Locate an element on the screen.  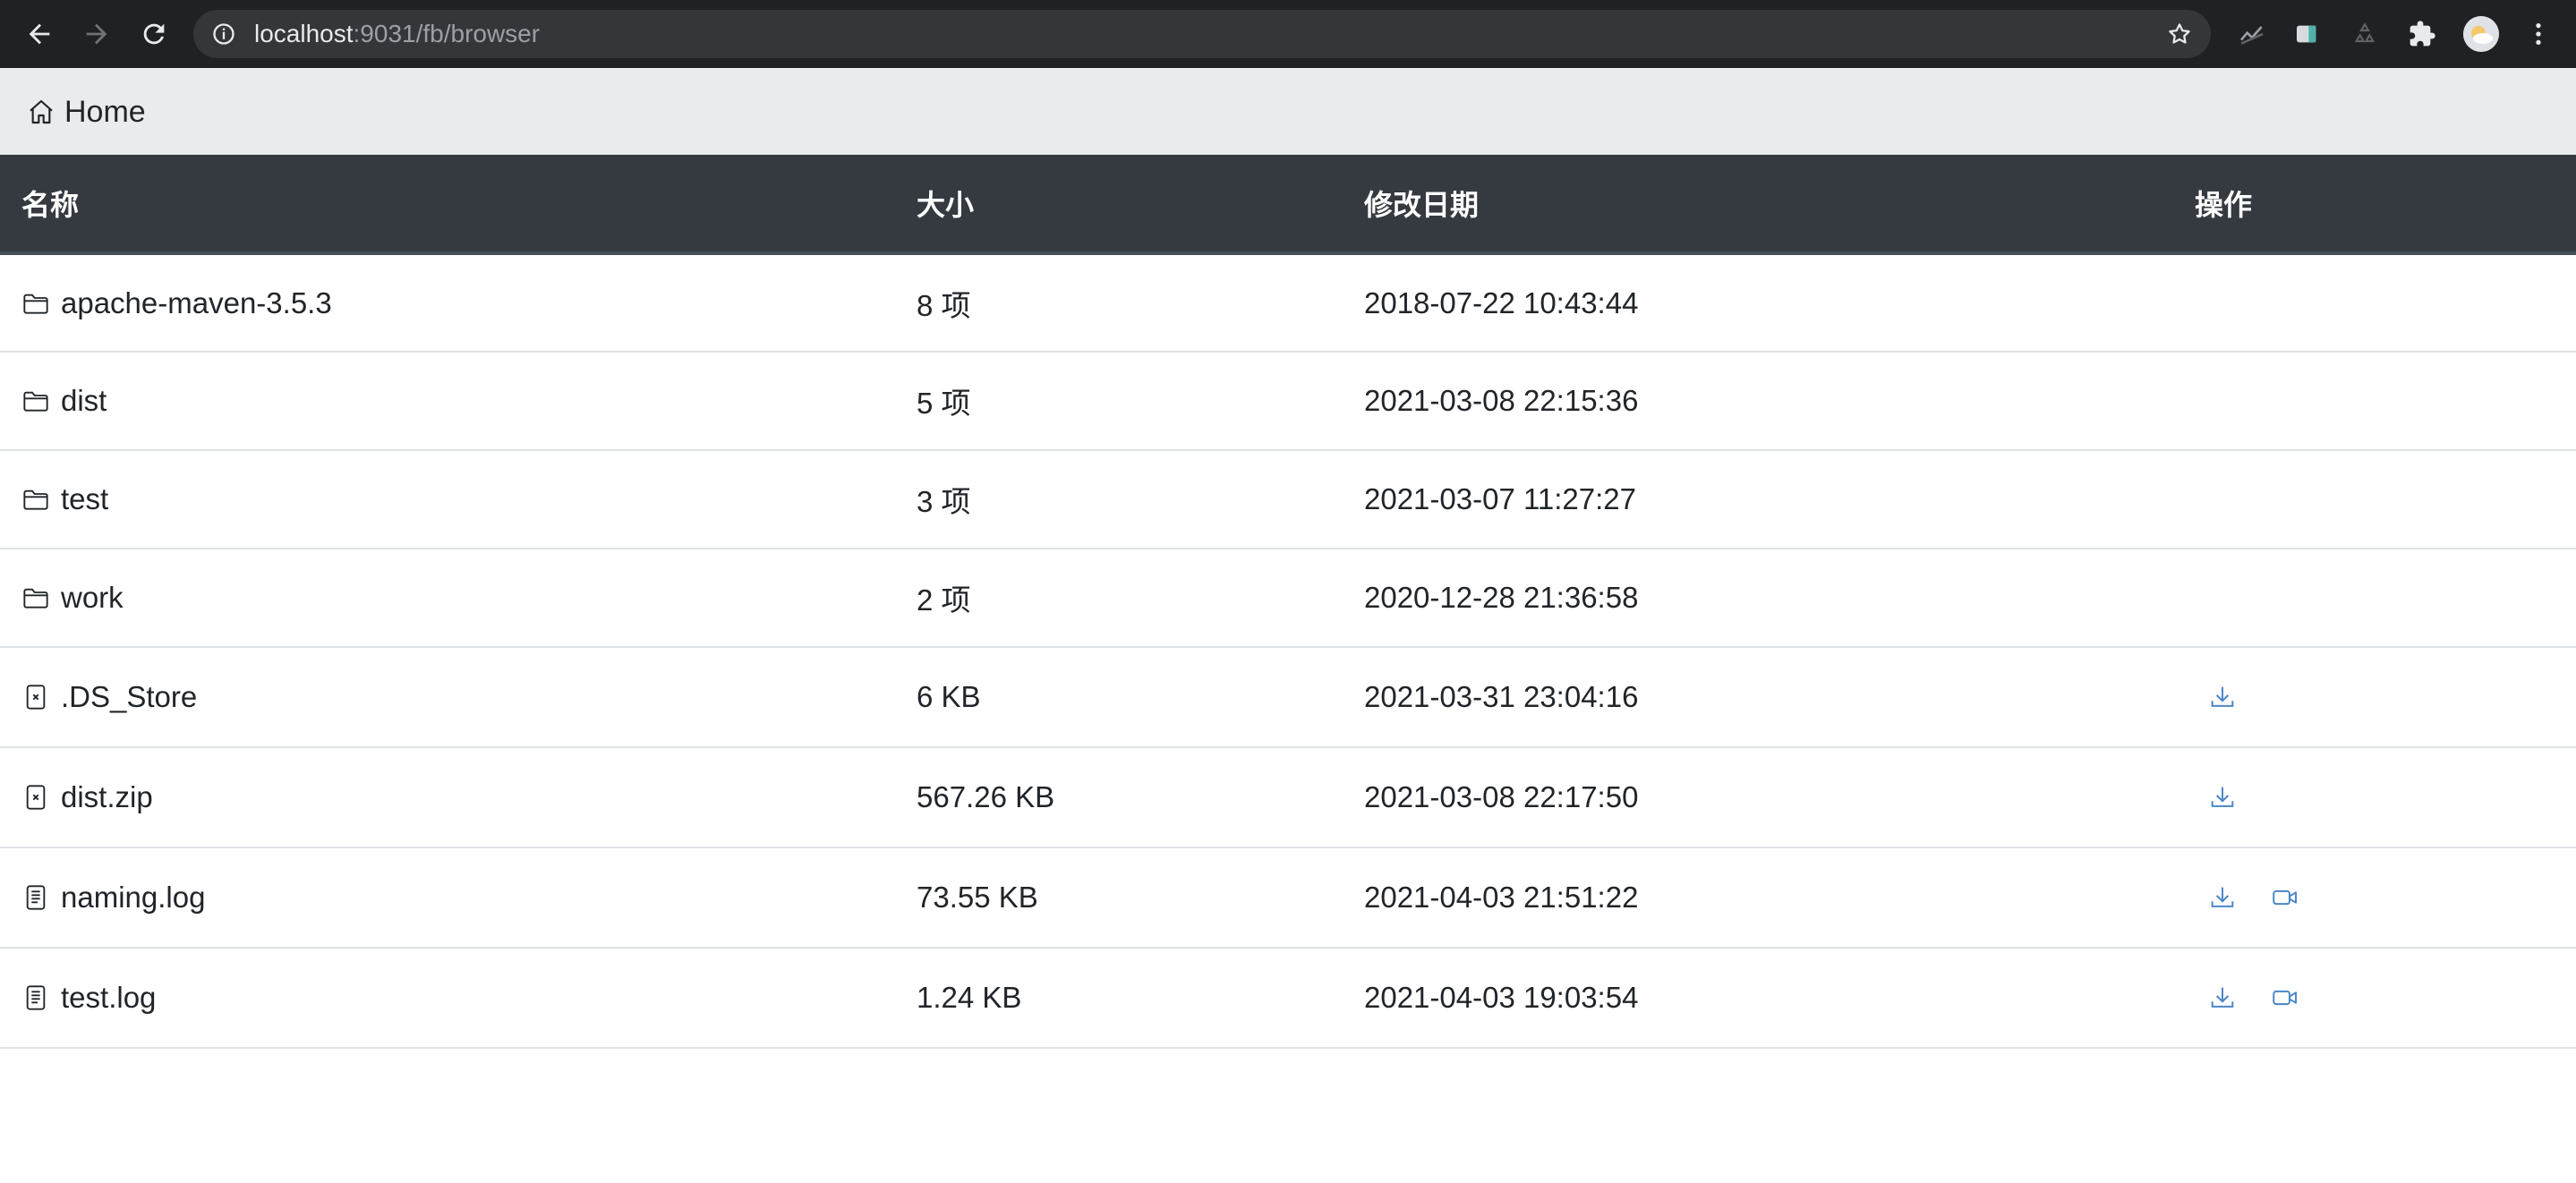
file-modified: 2021-03-08 22:17:50 is located at coordinates (1501, 796).